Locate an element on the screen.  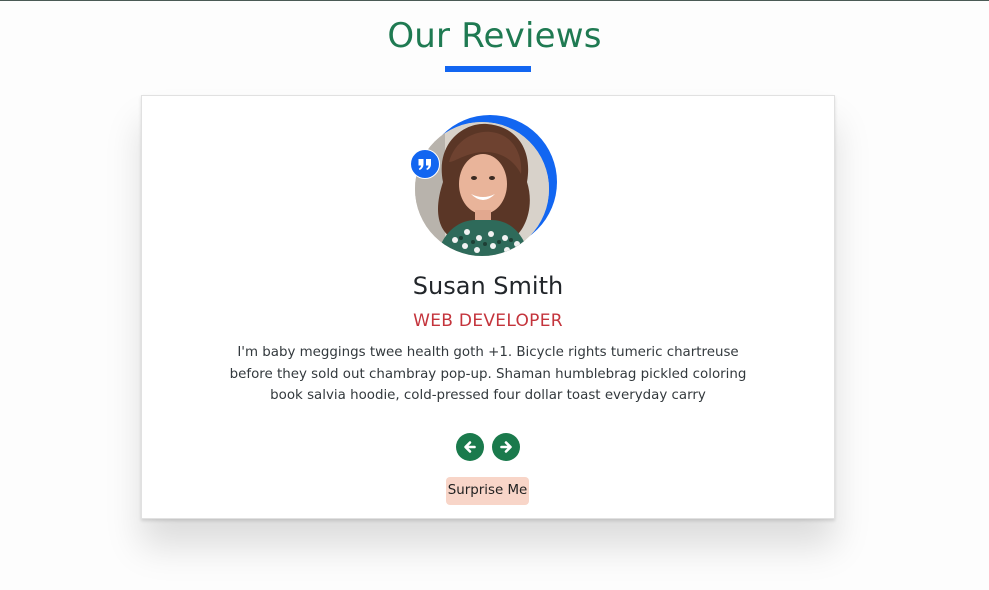
chevron-left-circle-icon is located at coordinates (470, 447).